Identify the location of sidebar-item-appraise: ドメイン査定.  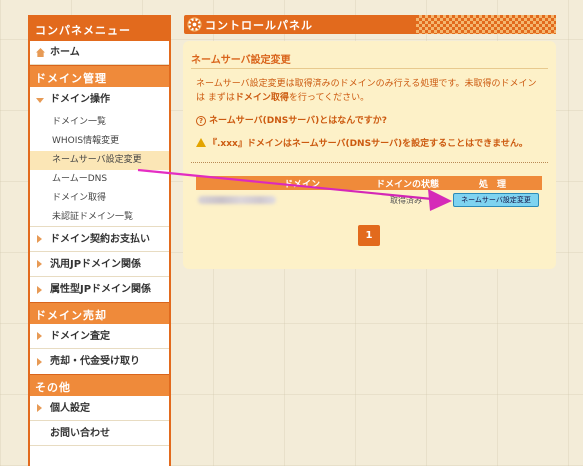
(99, 336).